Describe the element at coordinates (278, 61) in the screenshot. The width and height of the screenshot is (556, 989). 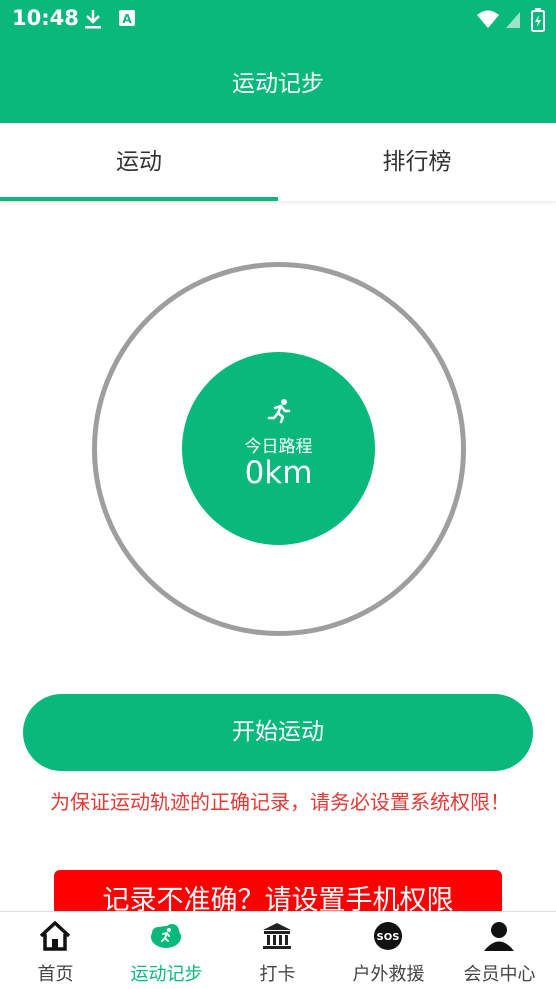
I see `app-header: 10:48 A 运动记步` at that location.